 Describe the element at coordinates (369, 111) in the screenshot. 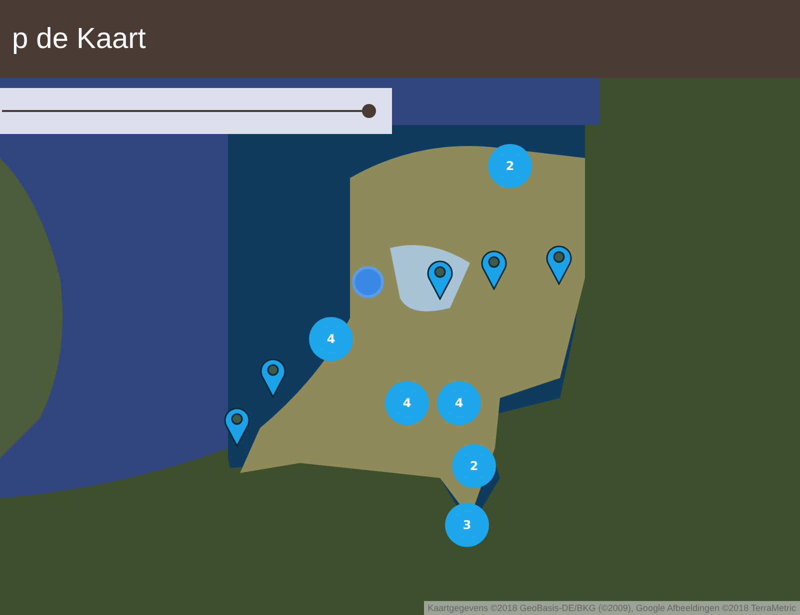

I see `slider-thumb` at that location.